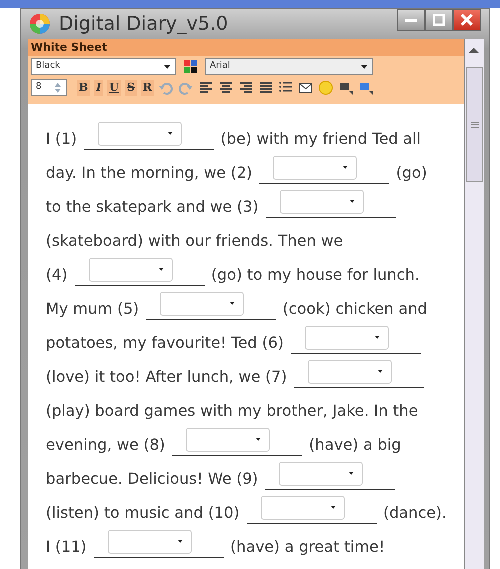 This screenshot has width=500, height=569. I want to click on scroll-thumb, so click(474, 124).